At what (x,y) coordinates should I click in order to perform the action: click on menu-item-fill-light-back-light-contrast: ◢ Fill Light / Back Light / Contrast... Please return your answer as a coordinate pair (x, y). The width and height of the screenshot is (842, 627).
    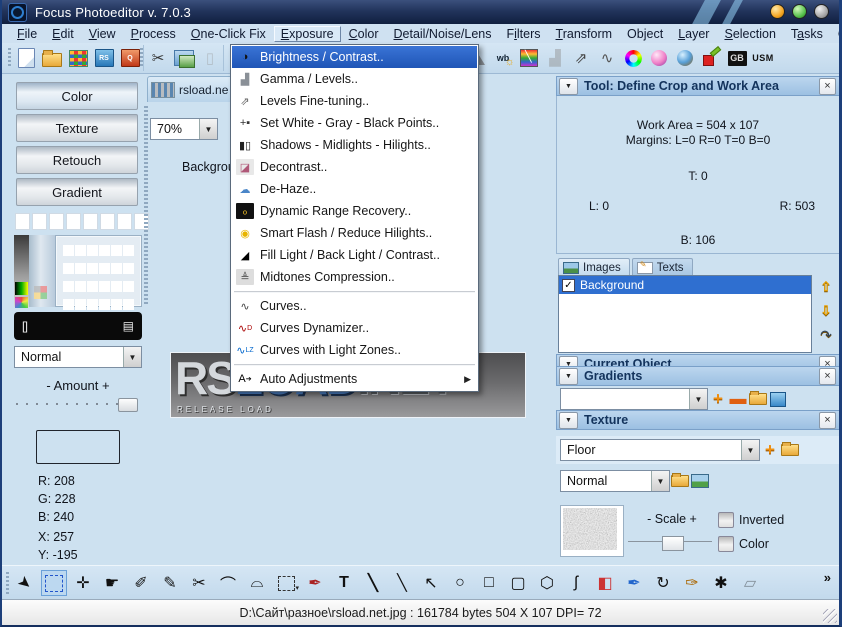
    Looking at the image, I should click on (354, 255).